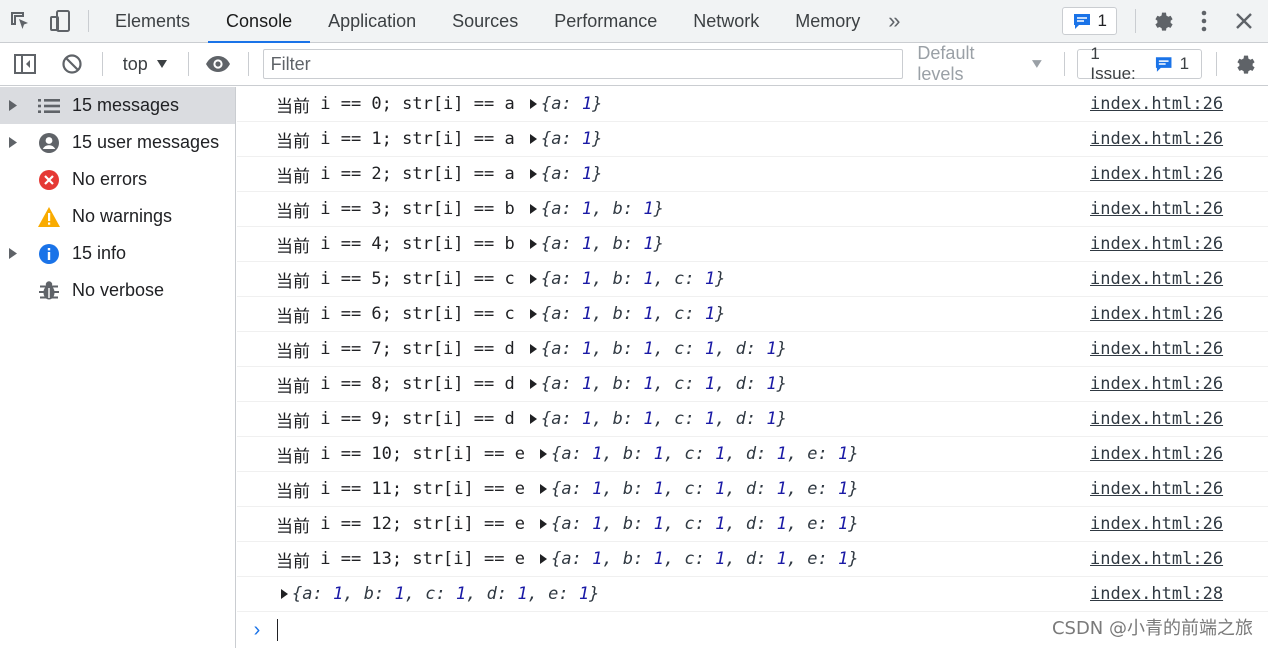 This screenshot has width=1268, height=648. I want to click on object-key: b, so click(628, 489).